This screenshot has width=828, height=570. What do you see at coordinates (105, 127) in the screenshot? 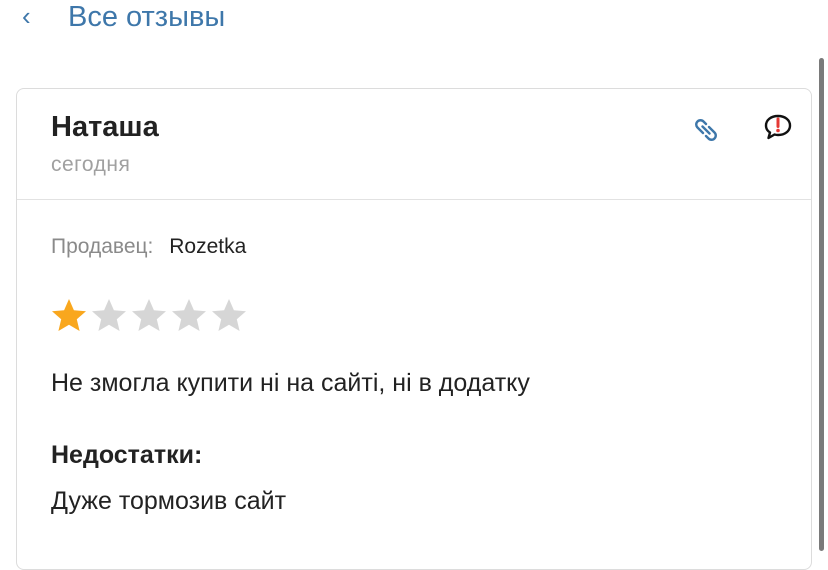
I see `review-author: Наташа` at bounding box center [105, 127].